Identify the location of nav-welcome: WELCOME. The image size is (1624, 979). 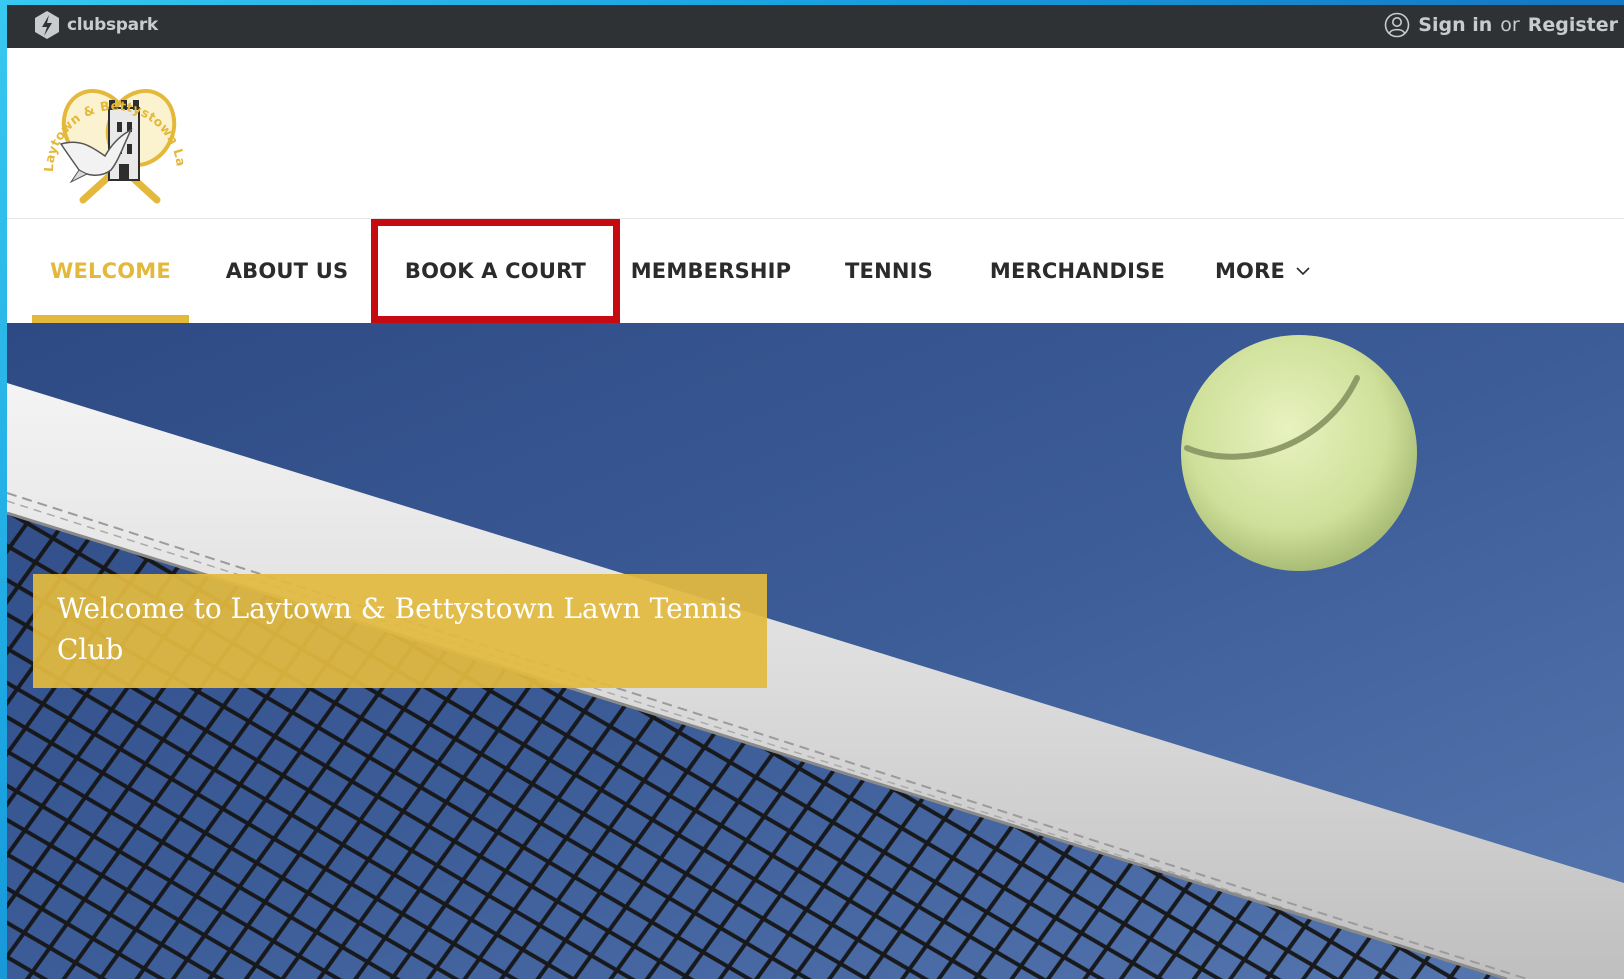
(110, 271).